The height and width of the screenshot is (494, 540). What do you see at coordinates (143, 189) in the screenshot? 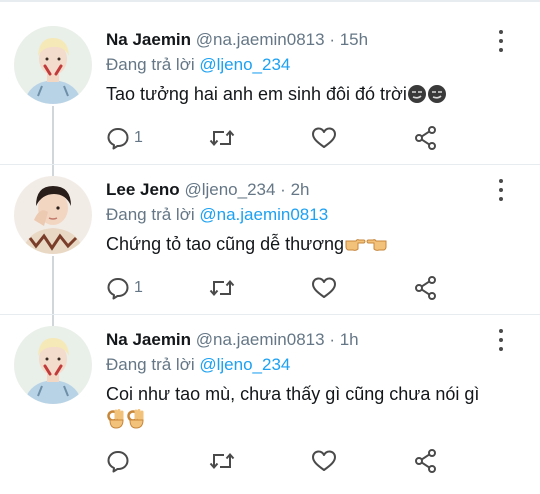
I see `display-name: Lee Jeno` at bounding box center [143, 189].